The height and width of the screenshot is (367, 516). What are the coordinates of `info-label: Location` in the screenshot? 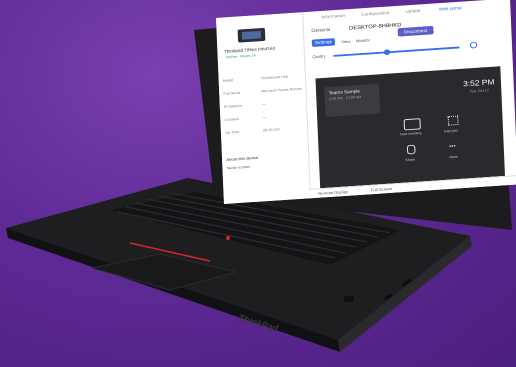 It's located at (231, 119).